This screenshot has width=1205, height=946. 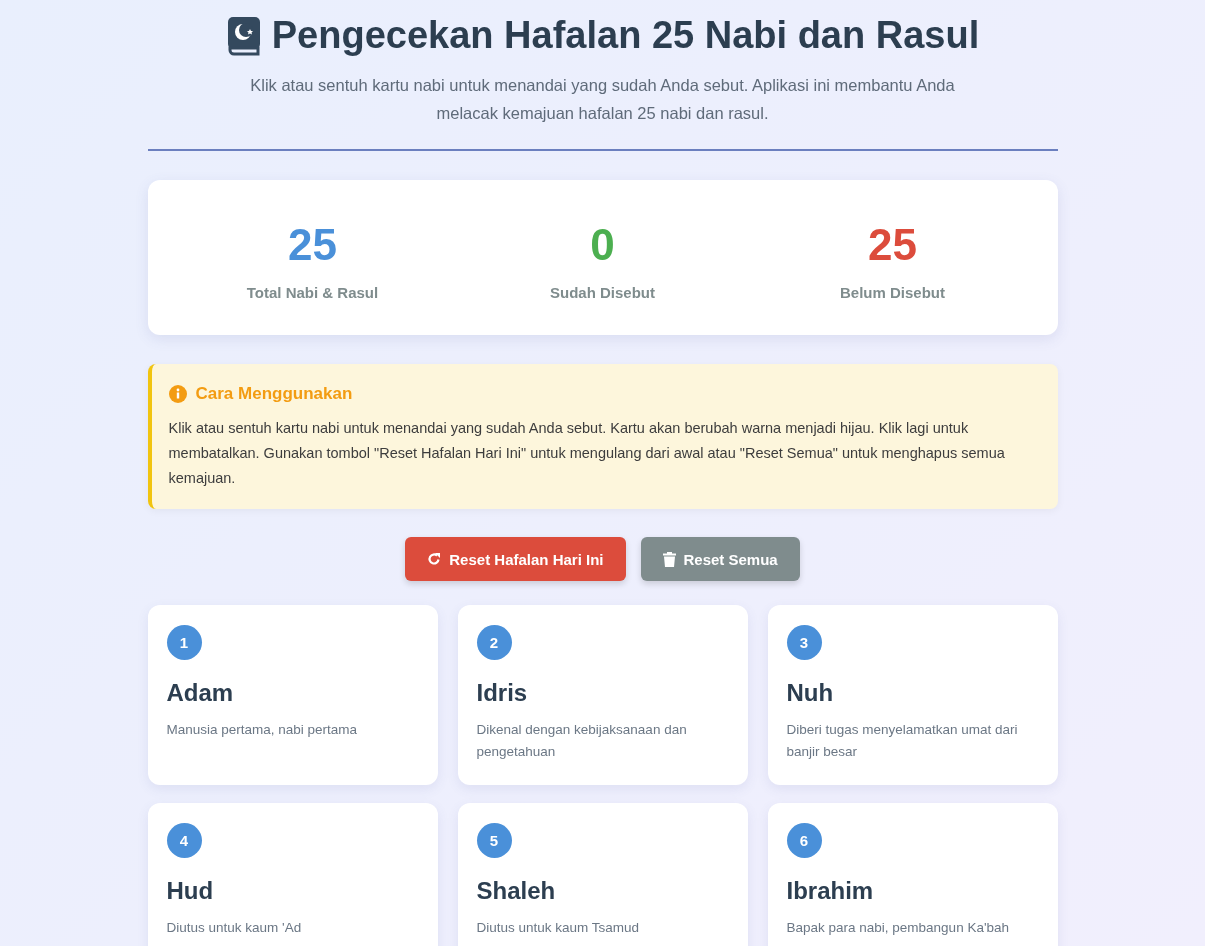 What do you see at coordinates (804, 840) in the screenshot?
I see `number-badge: 6` at bounding box center [804, 840].